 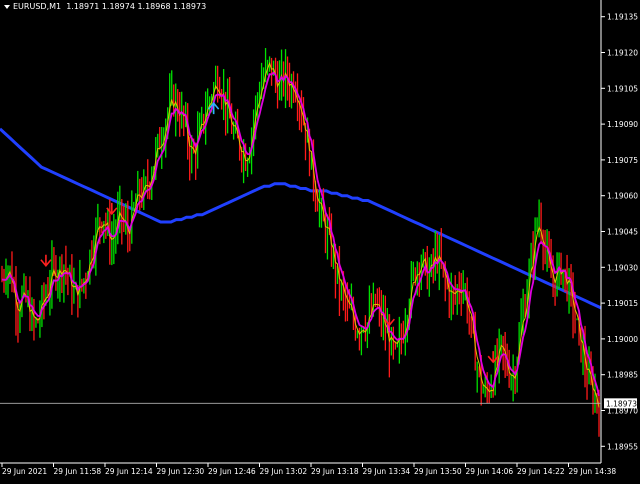 I want to click on price-tick-label: 1.18985, so click(x=622, y=375).